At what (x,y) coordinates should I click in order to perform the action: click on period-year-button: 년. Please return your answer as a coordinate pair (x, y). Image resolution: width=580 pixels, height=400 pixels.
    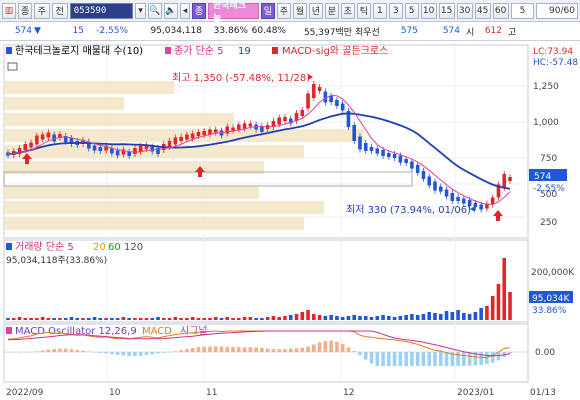
    Looking at the image, I should click on (315, 10).